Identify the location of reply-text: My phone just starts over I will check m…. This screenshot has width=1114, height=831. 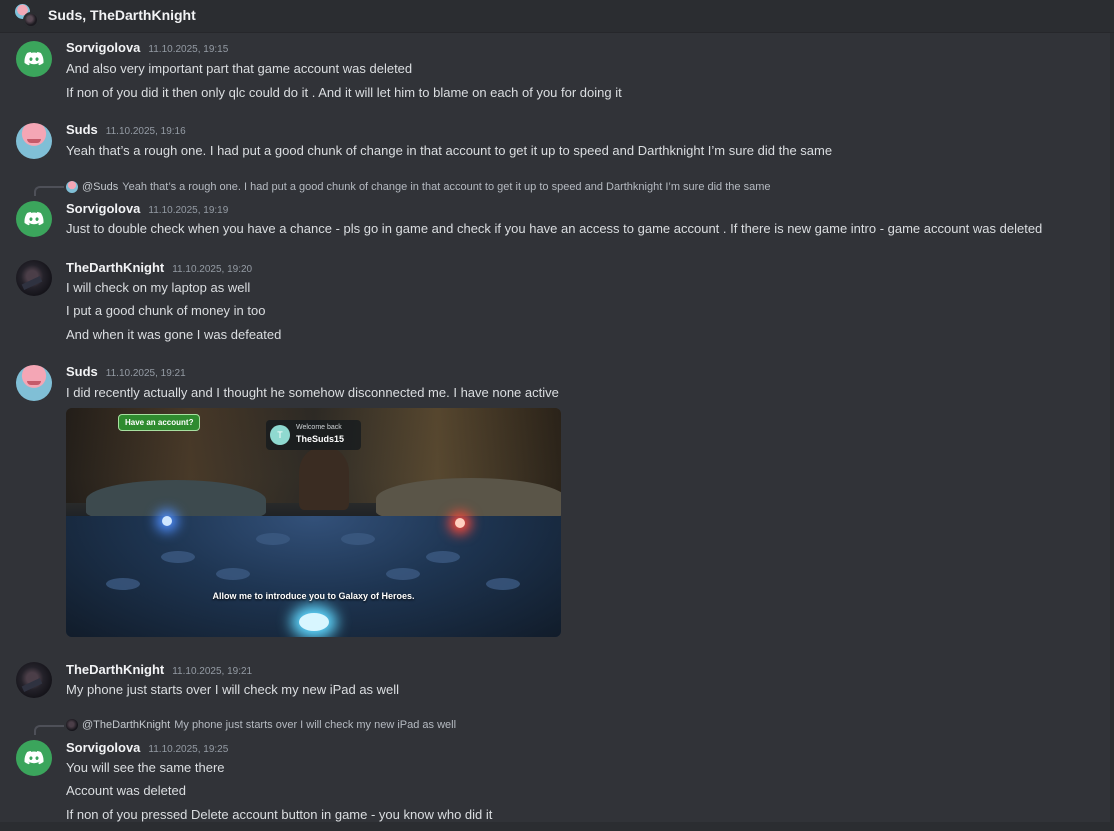
(315, 725).